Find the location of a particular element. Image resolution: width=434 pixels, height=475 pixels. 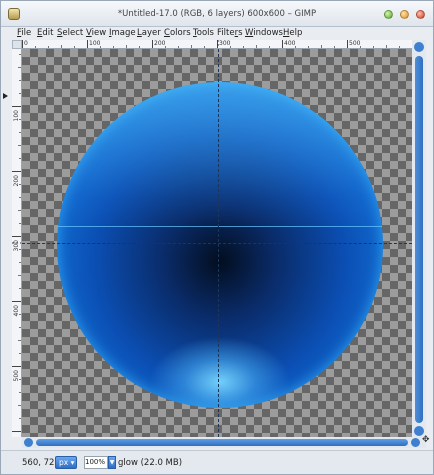

navigate-icon: ✥ is located at coordinates (427, 441).